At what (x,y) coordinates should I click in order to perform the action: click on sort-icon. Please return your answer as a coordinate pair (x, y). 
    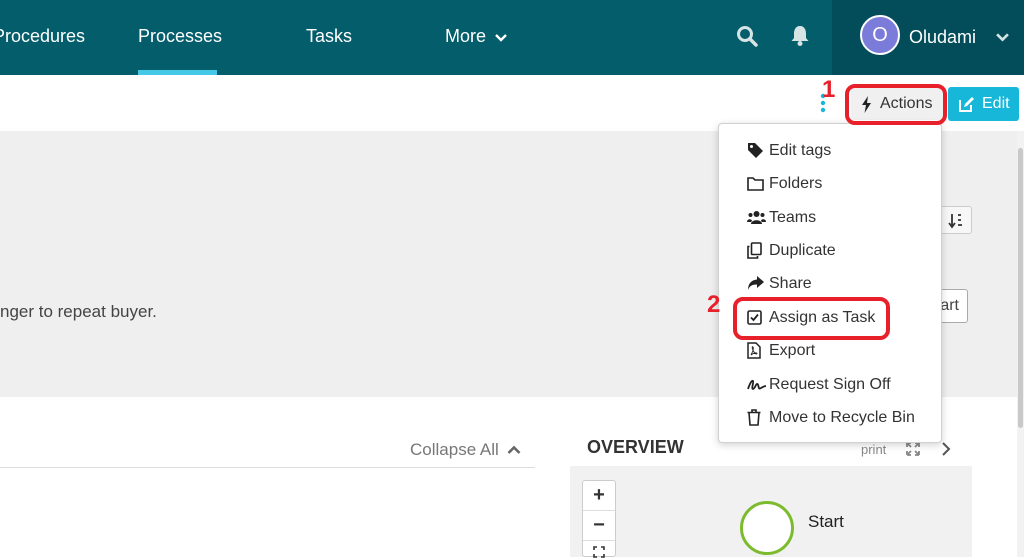
    Looking at the image, I should click on (955, 221).